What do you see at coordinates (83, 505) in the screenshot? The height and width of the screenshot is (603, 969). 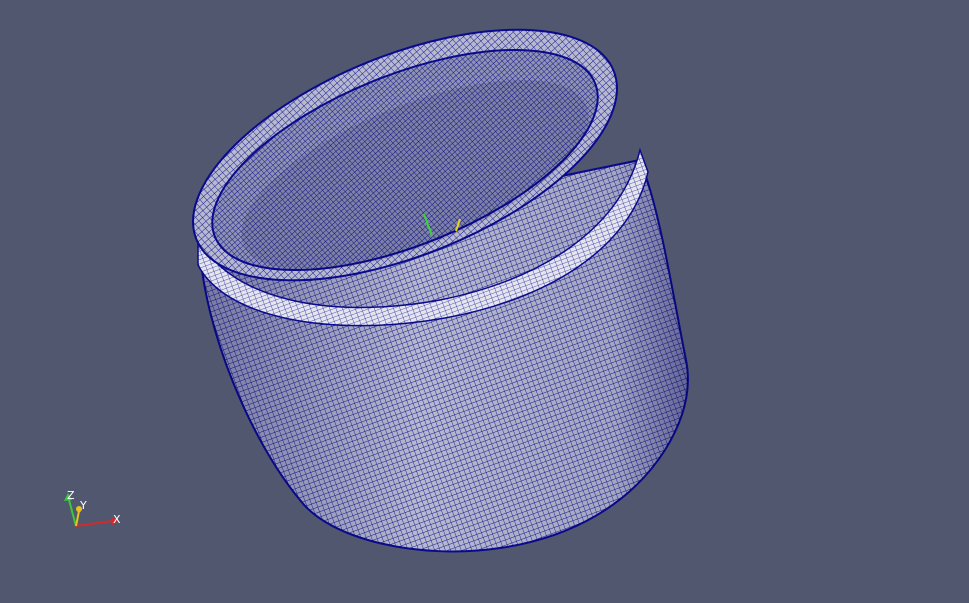 I see `y-axis-label: Y` at bounding box center [83, 505].